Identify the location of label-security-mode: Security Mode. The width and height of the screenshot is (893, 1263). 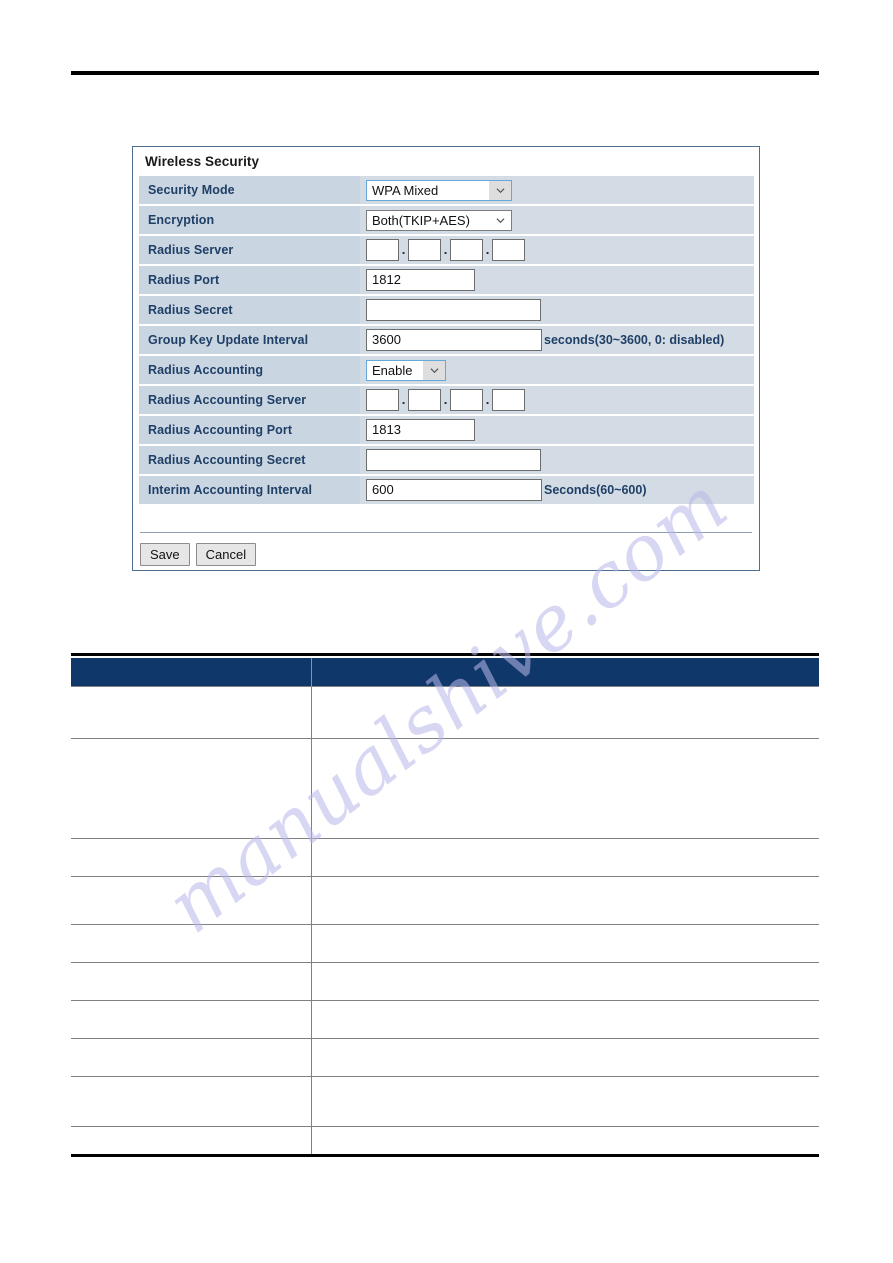
(249, 190).